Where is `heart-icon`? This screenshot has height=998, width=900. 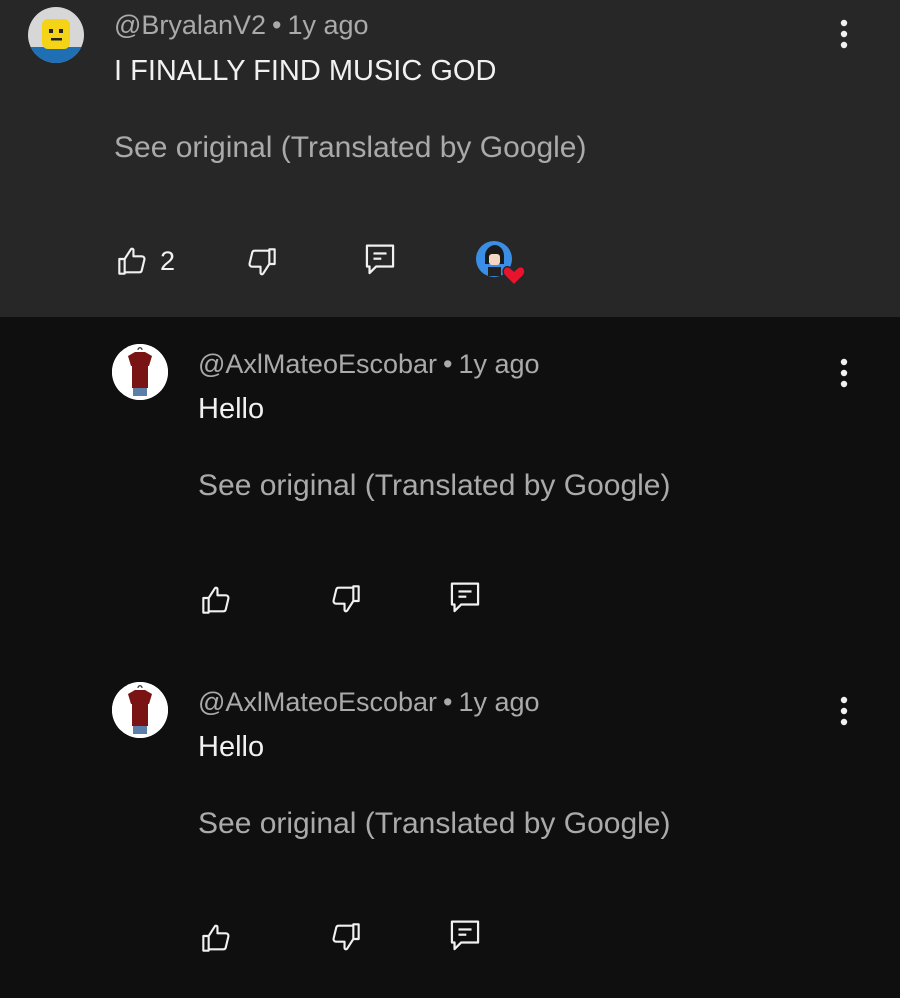 heart-icon is located at coordinates (514, 276).